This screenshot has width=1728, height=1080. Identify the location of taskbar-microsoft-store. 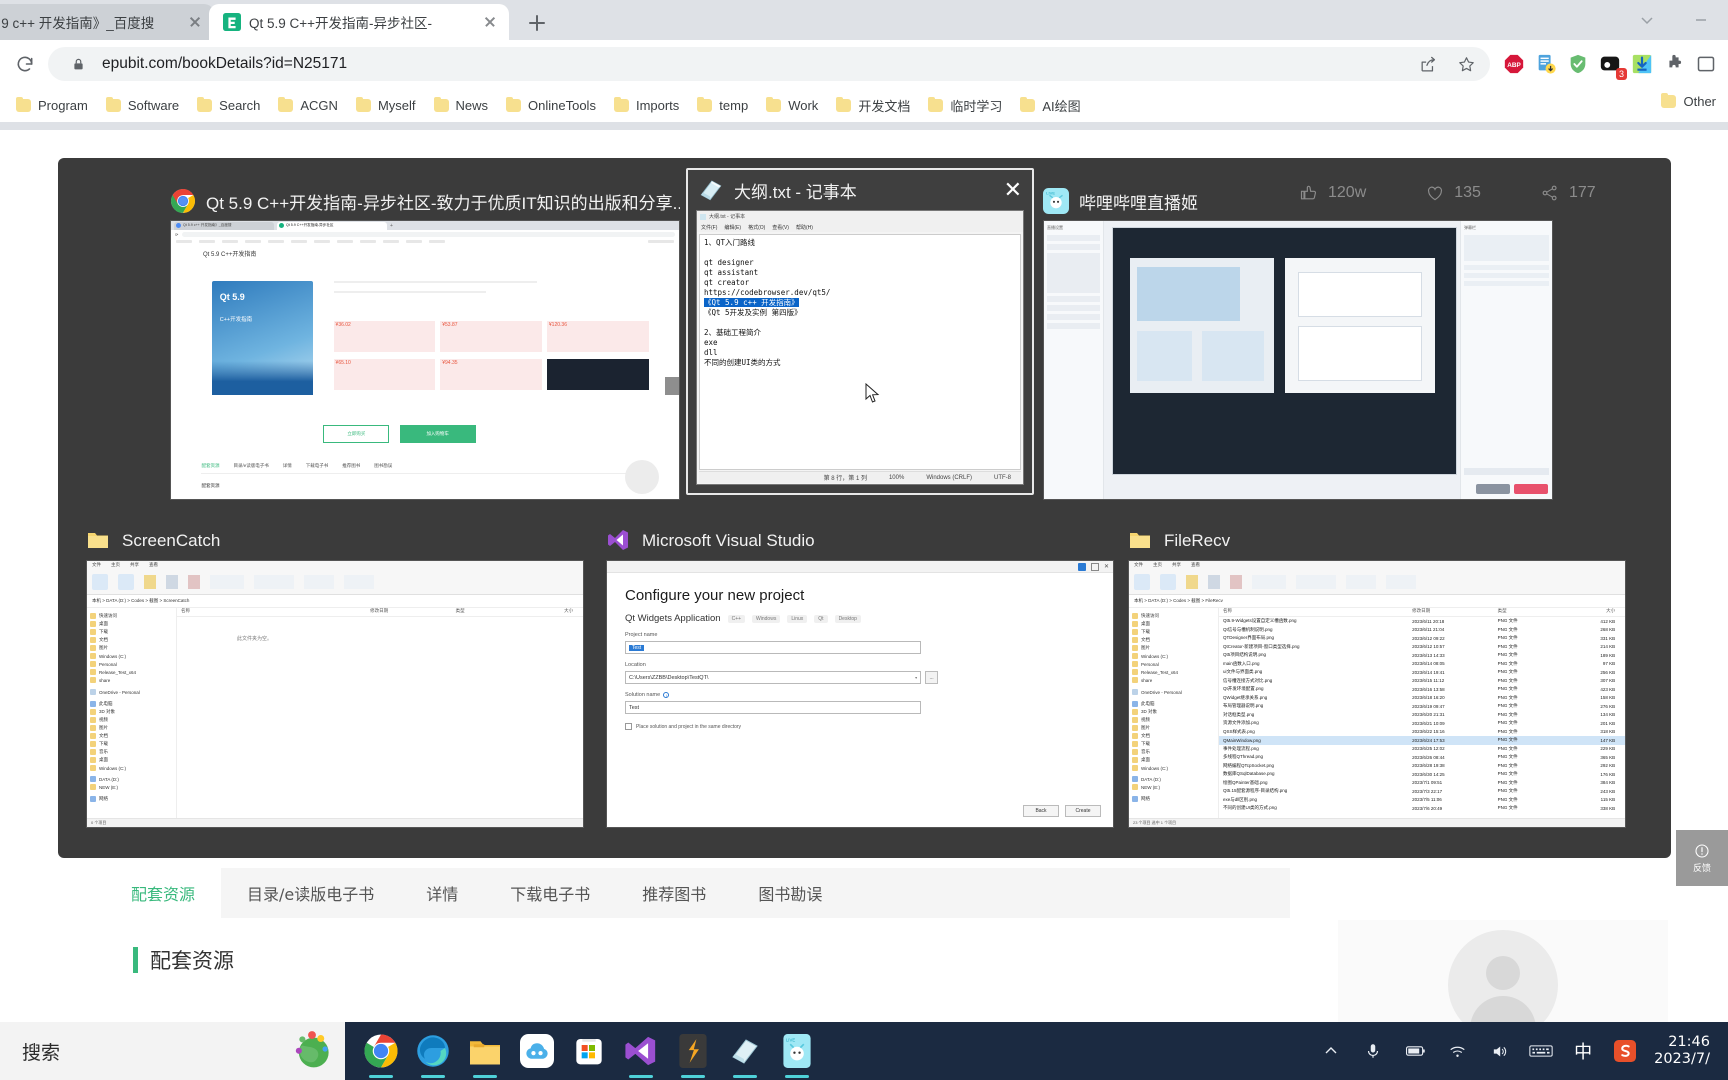
(589, 1051).